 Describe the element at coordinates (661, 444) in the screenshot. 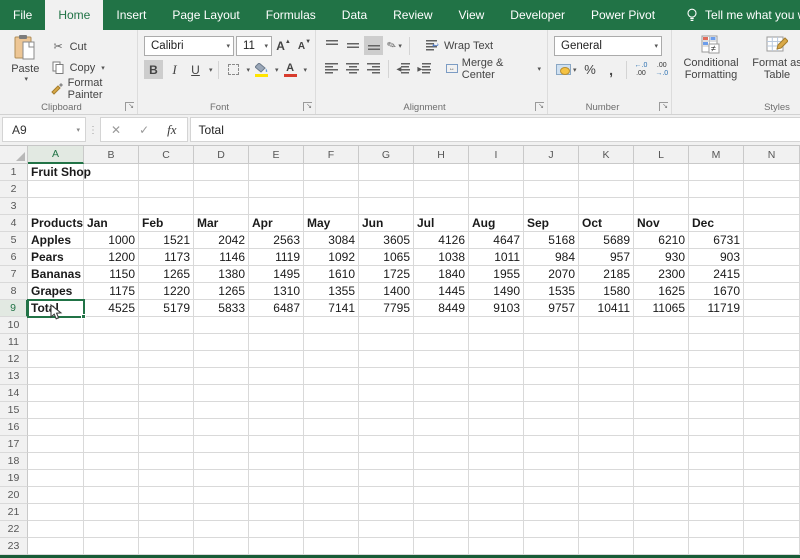

I see `cell-L17` at that location.